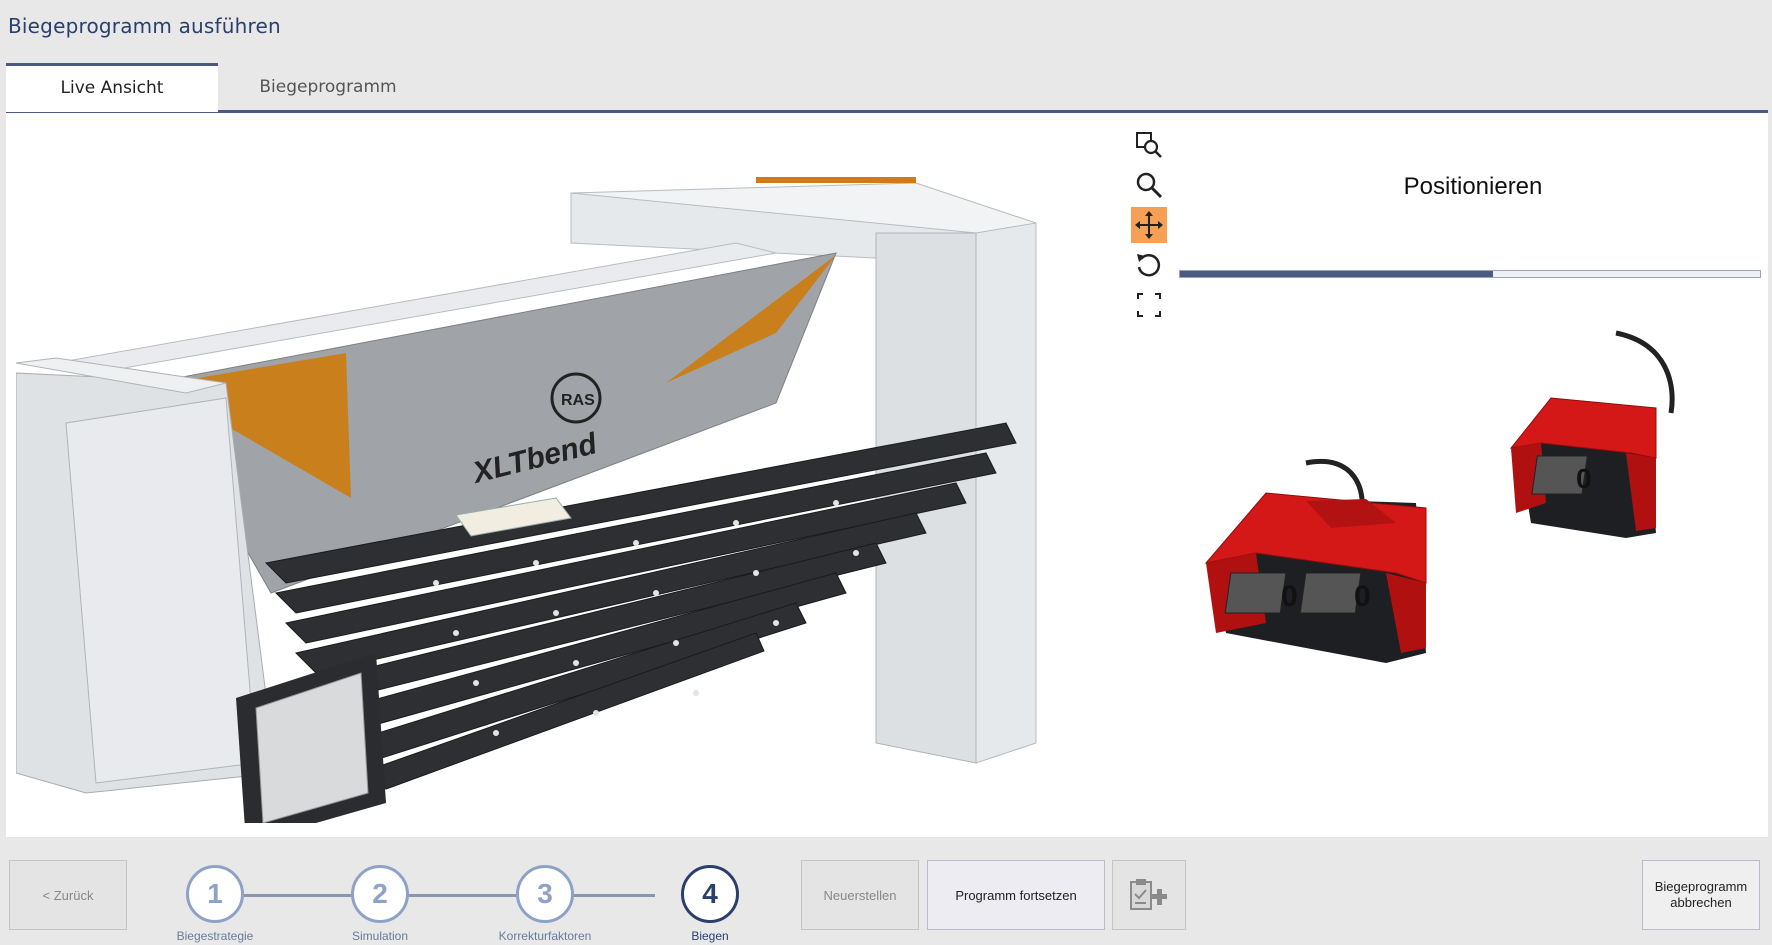 The height and width of the screenshot is (945, 1772). Describe the element at coordinates (68, 895) in the screenshot. I see `back-button: < Zurück` at that location.